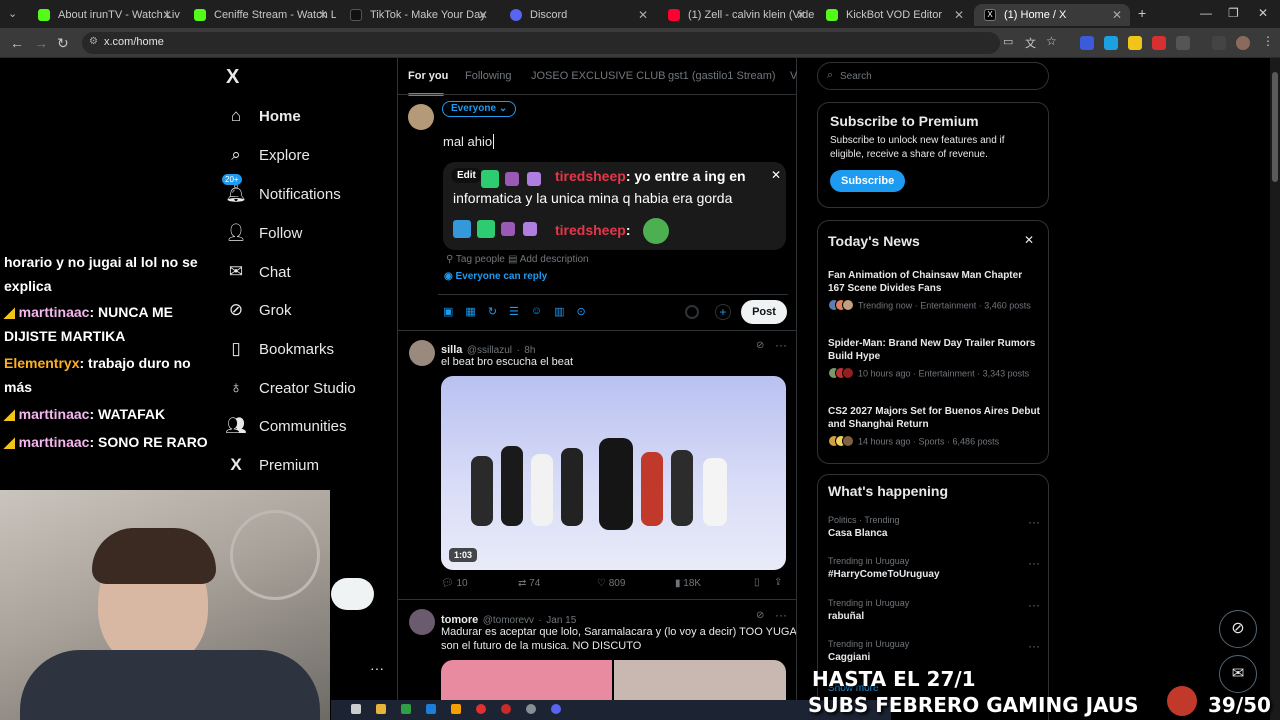 The height and width of the screenshot is (720, 1280). What do you see at coordinates (258, 272) in the screenshot?
I see `sidebar-item-chat: ✉ Chat` at bounding box center [258, 272].